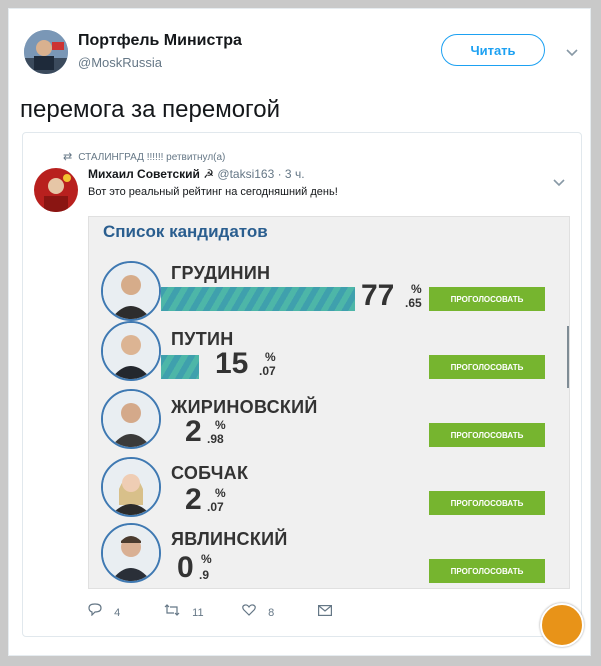  Describe the element at coordinates (378, 295) in the screenshot. I see `percent-value: 77` at that location.